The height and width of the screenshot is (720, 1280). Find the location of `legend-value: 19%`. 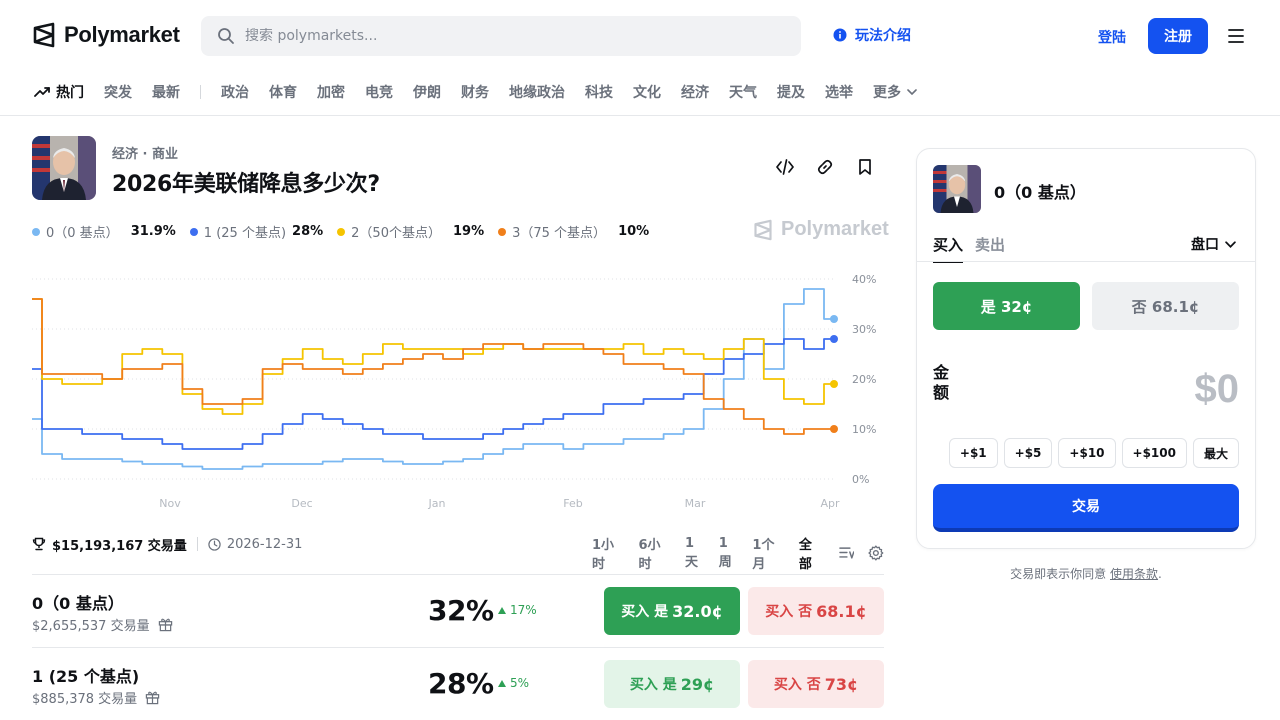

legend-value: 19% is located at coordinates (468, 231).